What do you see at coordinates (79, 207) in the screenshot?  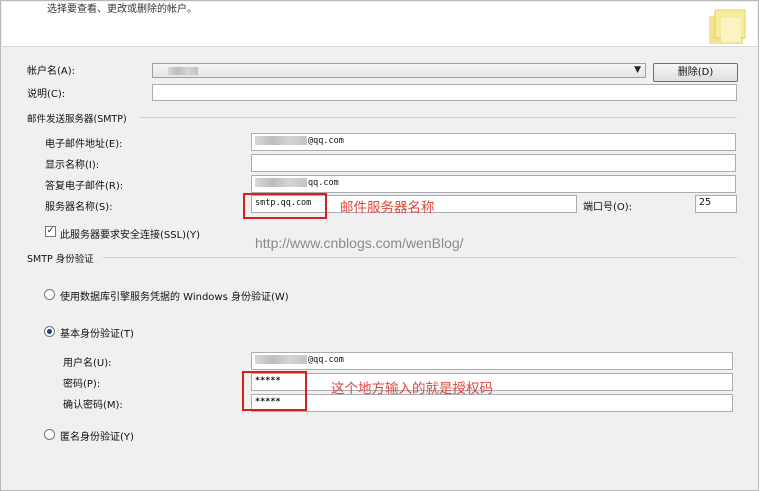 I see `server-name-label: 服务器名称(S):` at bounding box center [79, 207].